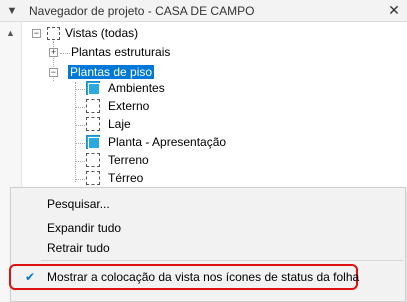 This screenshot has height=302, width=407. Describe the element at coordinates (53, 52) in the screenshot. I see `group-expand-icon: +` at that location.